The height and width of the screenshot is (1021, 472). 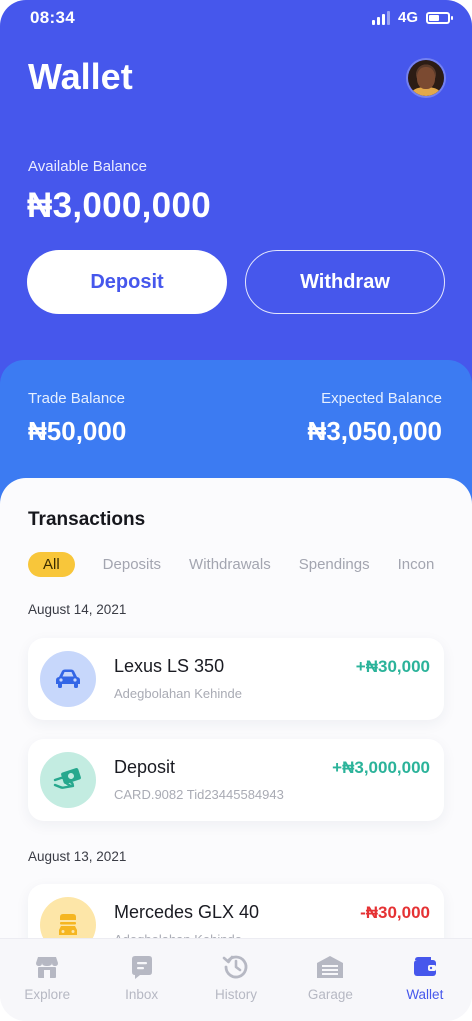 I want to click on expected-balance-amount: ₦3,050,000, so click(x=374, y=431).